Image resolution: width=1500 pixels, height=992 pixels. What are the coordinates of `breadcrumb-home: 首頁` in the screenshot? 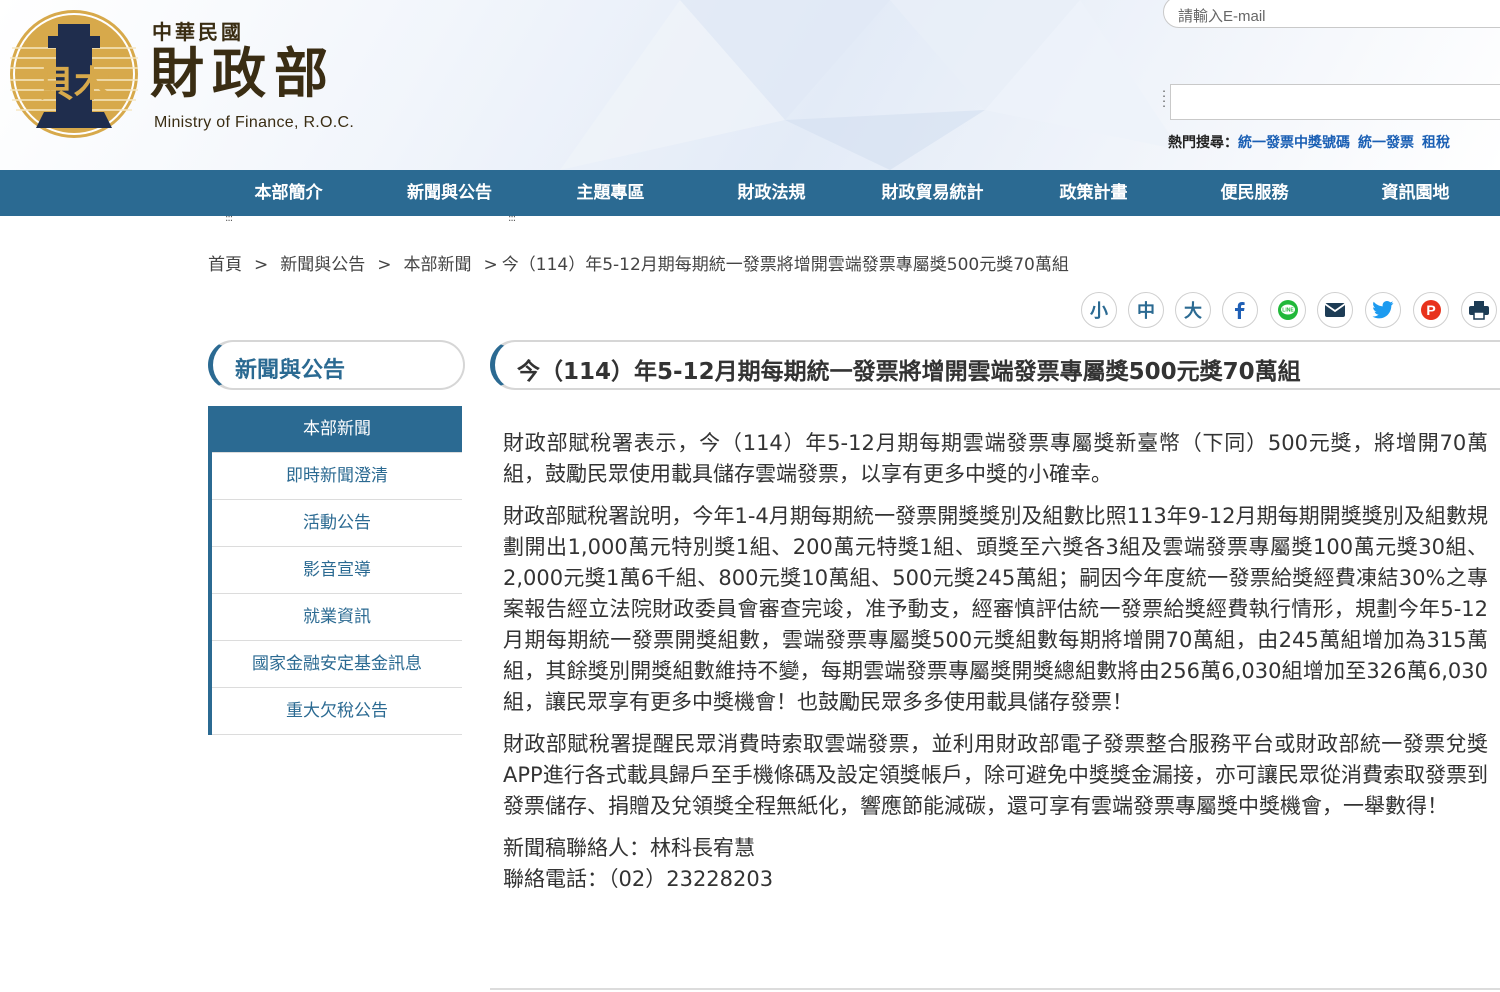 It's located at (225, 265).